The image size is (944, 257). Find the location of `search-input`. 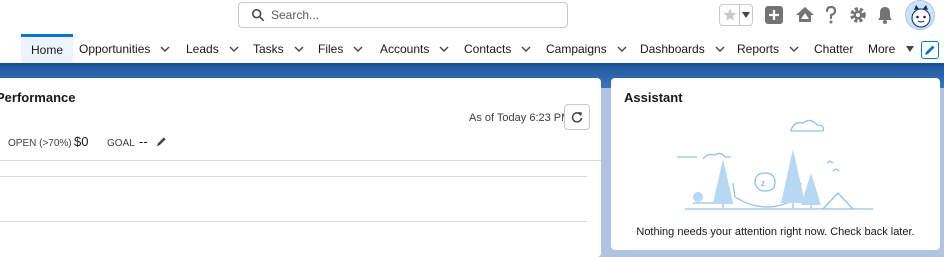

search-input is located at coordinates (411, 15).